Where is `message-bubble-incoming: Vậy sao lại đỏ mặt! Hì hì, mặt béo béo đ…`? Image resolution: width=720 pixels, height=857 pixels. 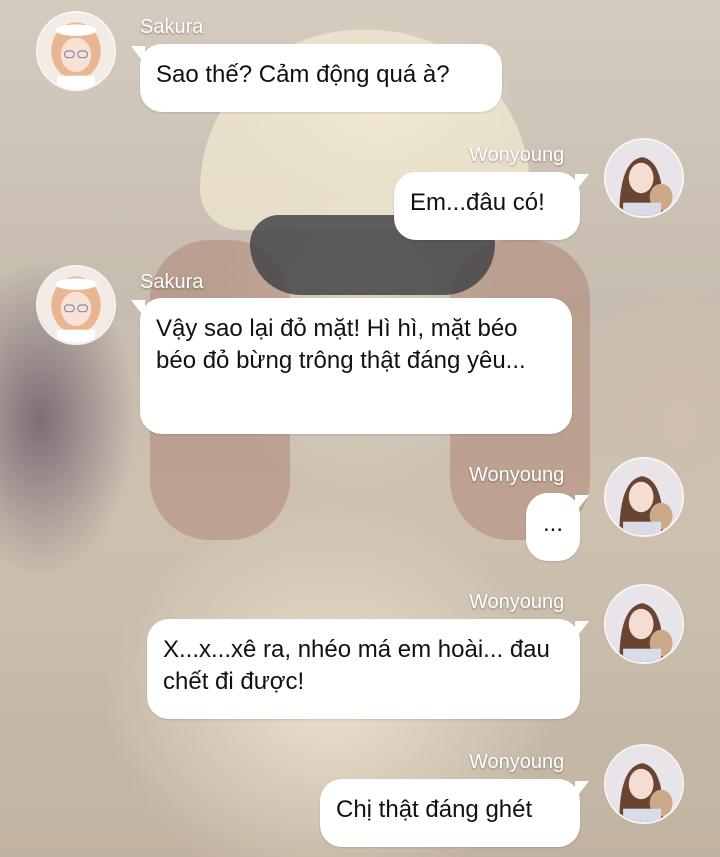
message-bubble-incoming: Vậy sao lại đỏ mặt! Hì hì, mặt béo béo đ… is located at coordinates (351, 366).